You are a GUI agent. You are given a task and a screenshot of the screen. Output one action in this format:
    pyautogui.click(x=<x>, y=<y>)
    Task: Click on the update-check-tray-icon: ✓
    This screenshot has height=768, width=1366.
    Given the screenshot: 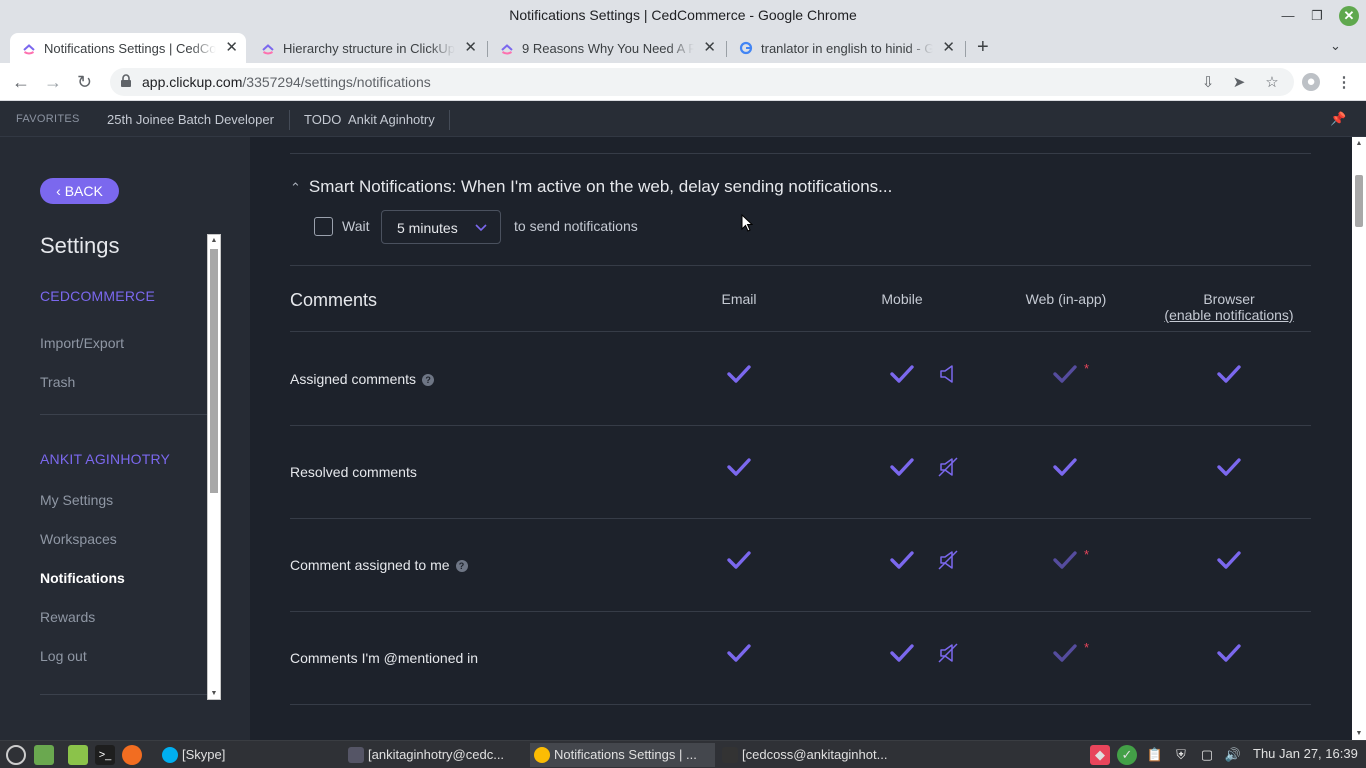 What is the action you would take?
    pyautogui.click(x=1127, y=755)
    